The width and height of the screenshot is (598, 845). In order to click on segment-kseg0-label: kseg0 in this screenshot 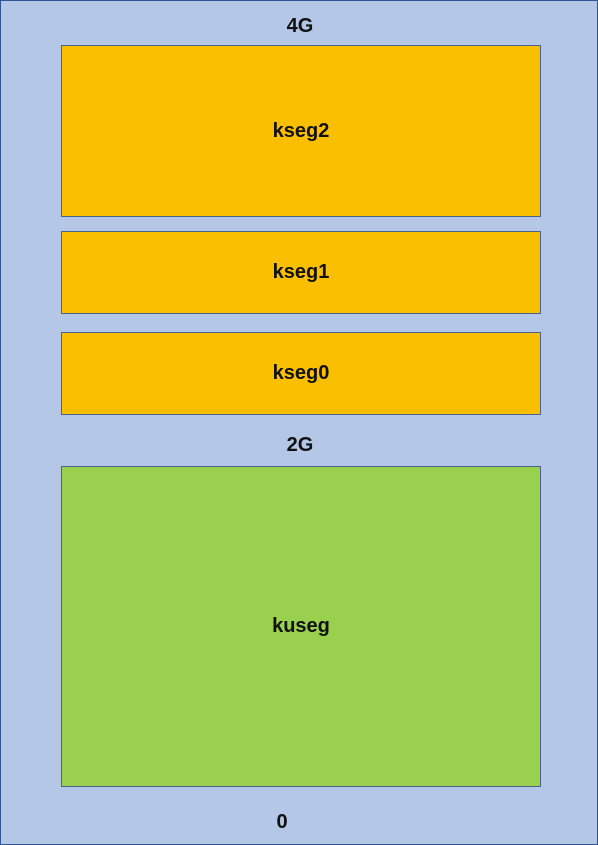, I will do `click(301, 373)`.